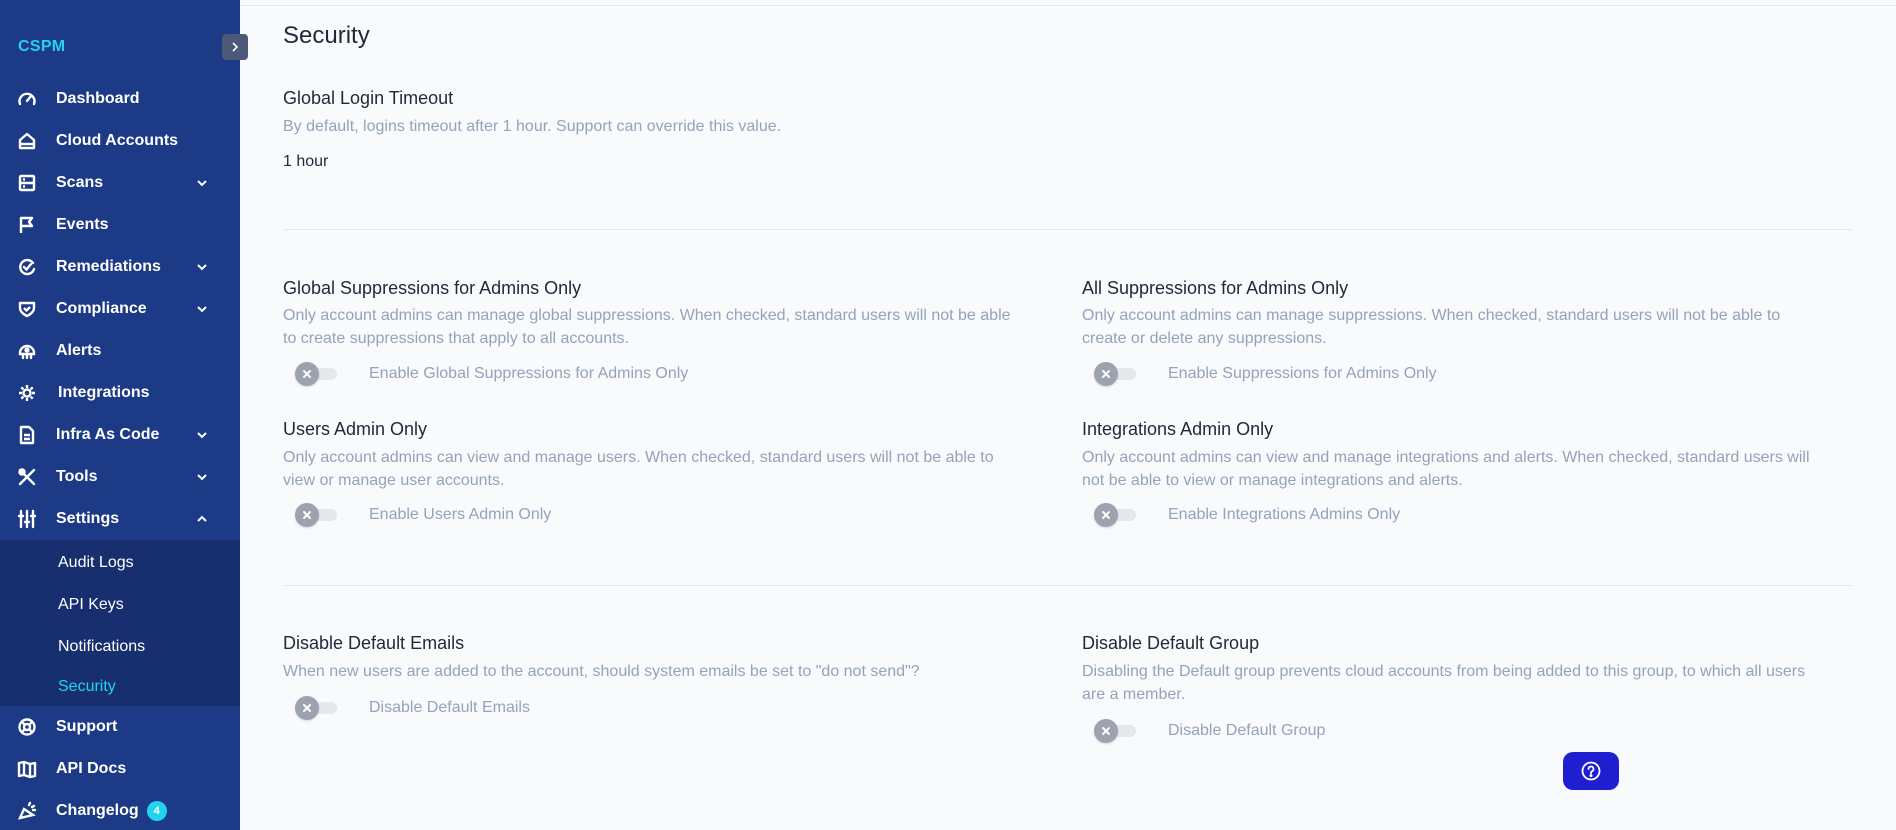  I want to click on default-group-toggle, so click(1116, 731).